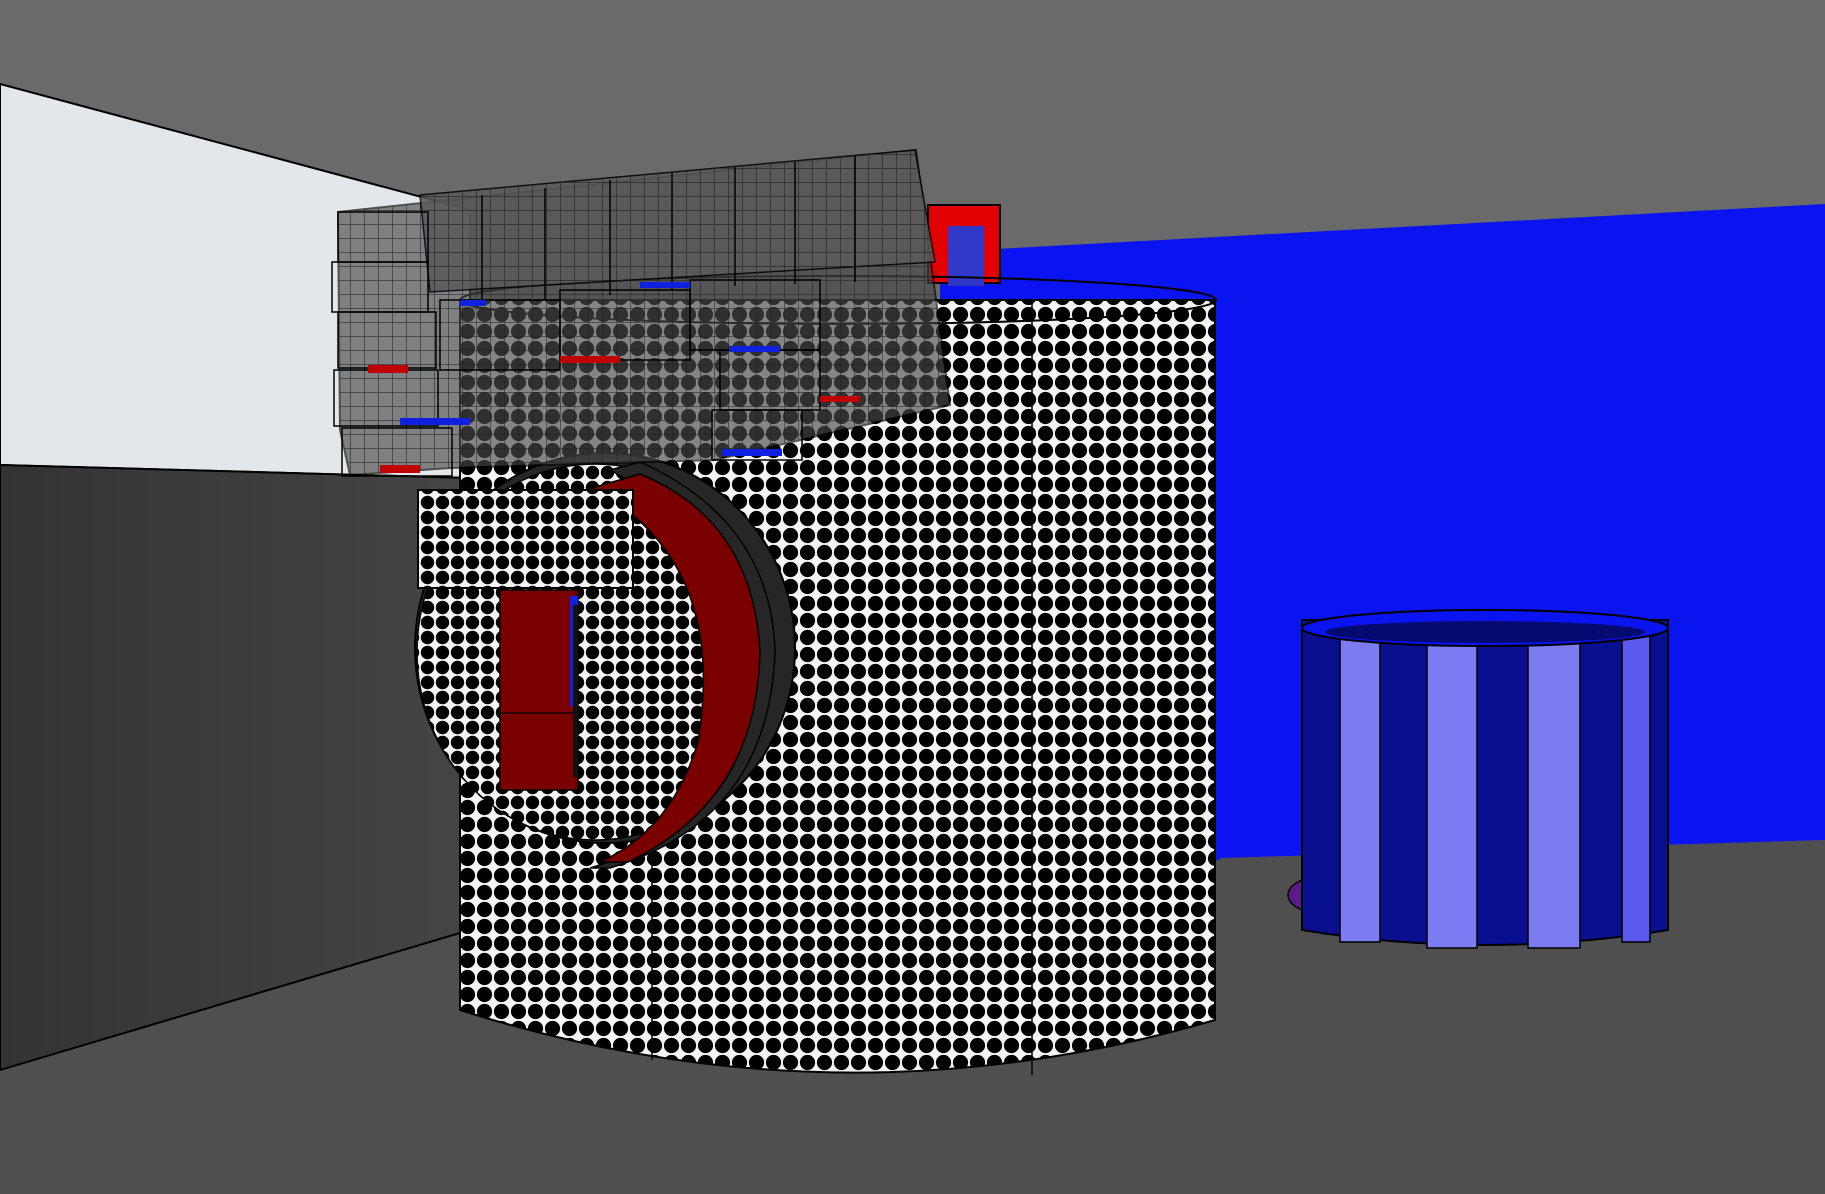 This screenshot has width=1825, height=1194. Describe the element at coordinates (641, 312) in the screenshot. I see `wireframe-lattice-roof` at that location.